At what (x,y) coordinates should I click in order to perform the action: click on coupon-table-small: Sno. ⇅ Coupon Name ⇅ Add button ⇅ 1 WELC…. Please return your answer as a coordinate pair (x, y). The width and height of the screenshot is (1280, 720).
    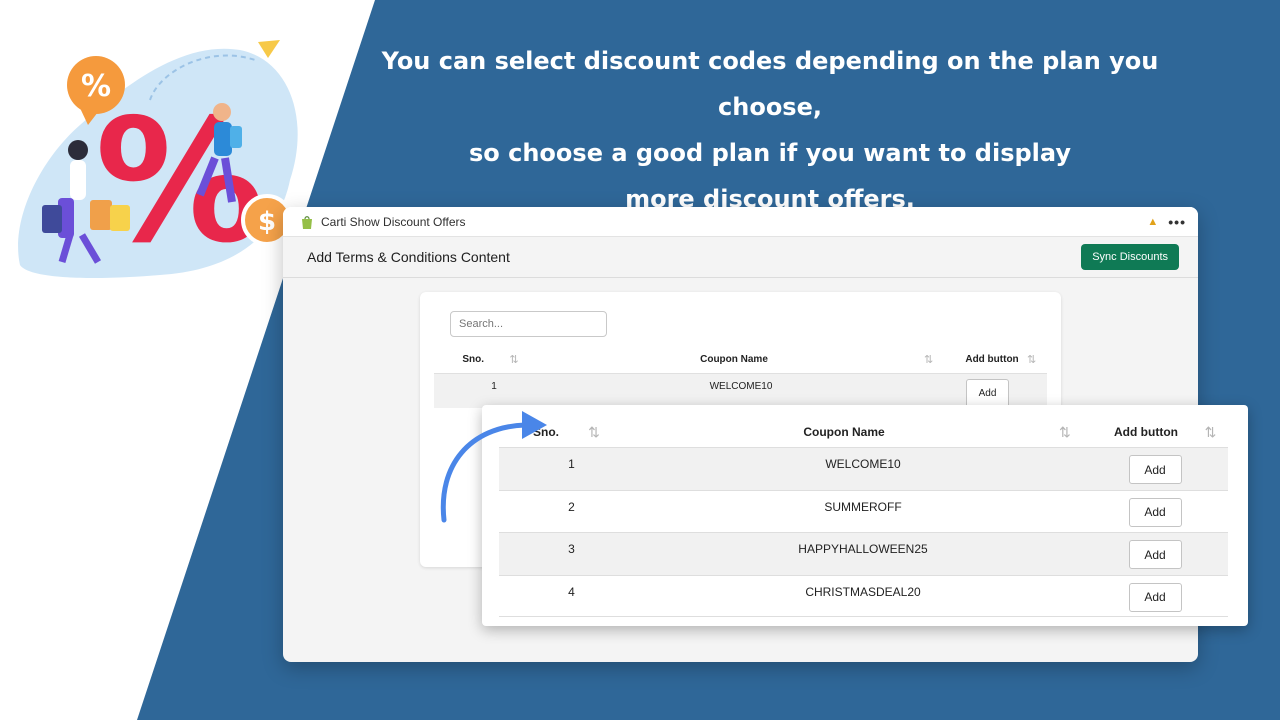
    Looking at the image, I should click on (740, 376).